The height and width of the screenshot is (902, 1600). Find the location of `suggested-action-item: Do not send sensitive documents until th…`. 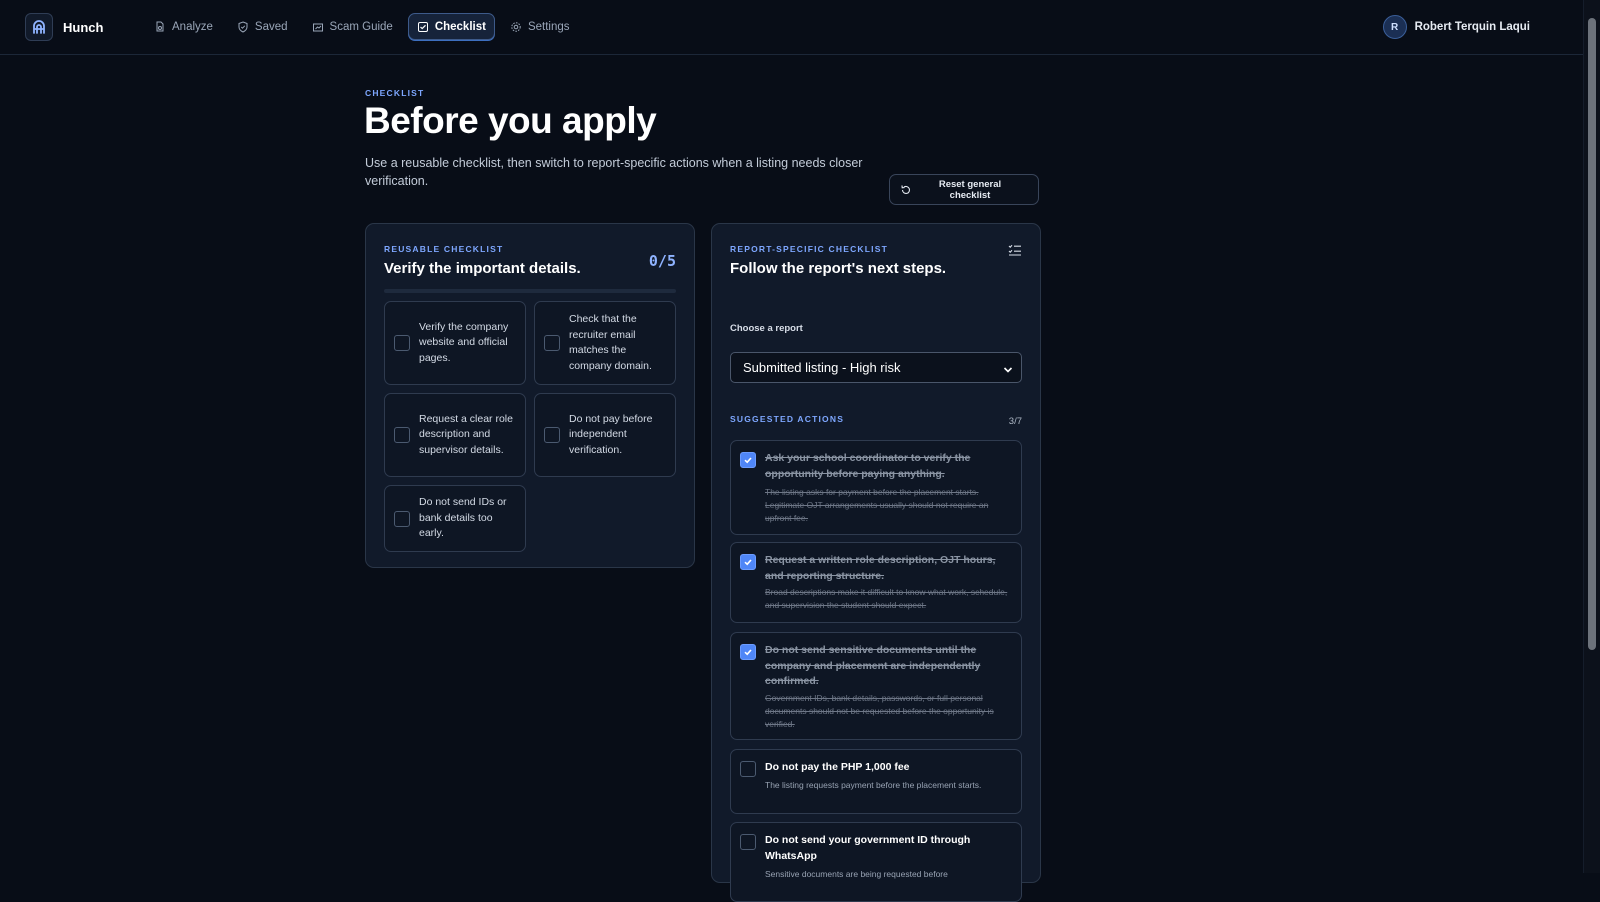

suggested-action-item: Do not send sensitive documents until th… is located at coordinates (876, 686).